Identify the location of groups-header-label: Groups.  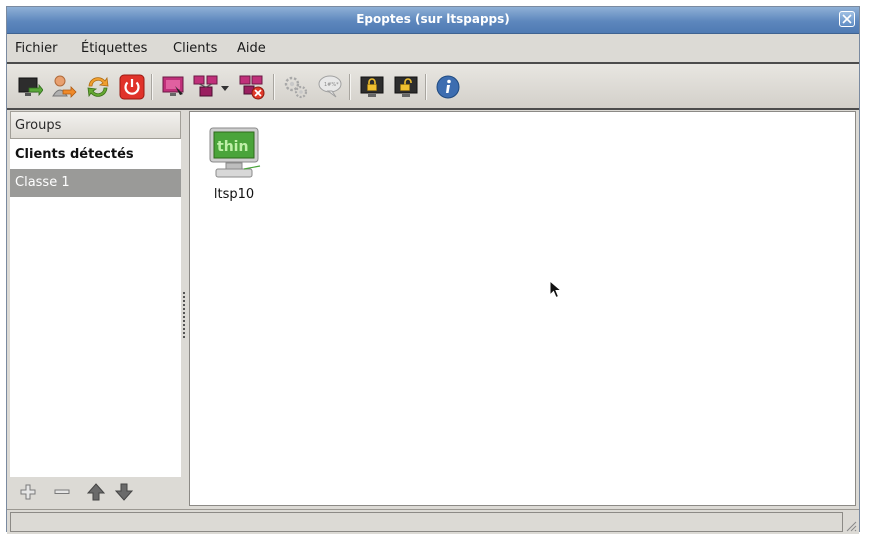
(38, 125).